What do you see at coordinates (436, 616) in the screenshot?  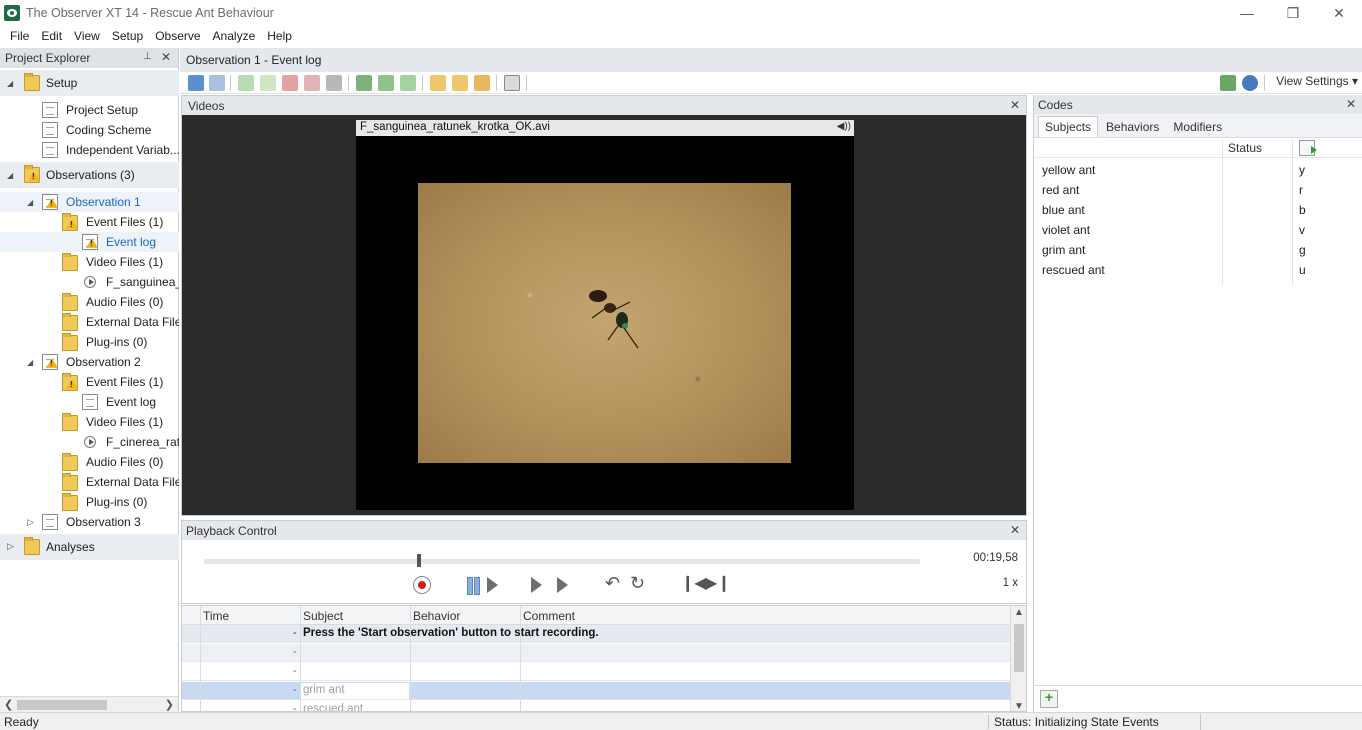 I see `column-behavior: Behavior` at bounding box center [436, 616].